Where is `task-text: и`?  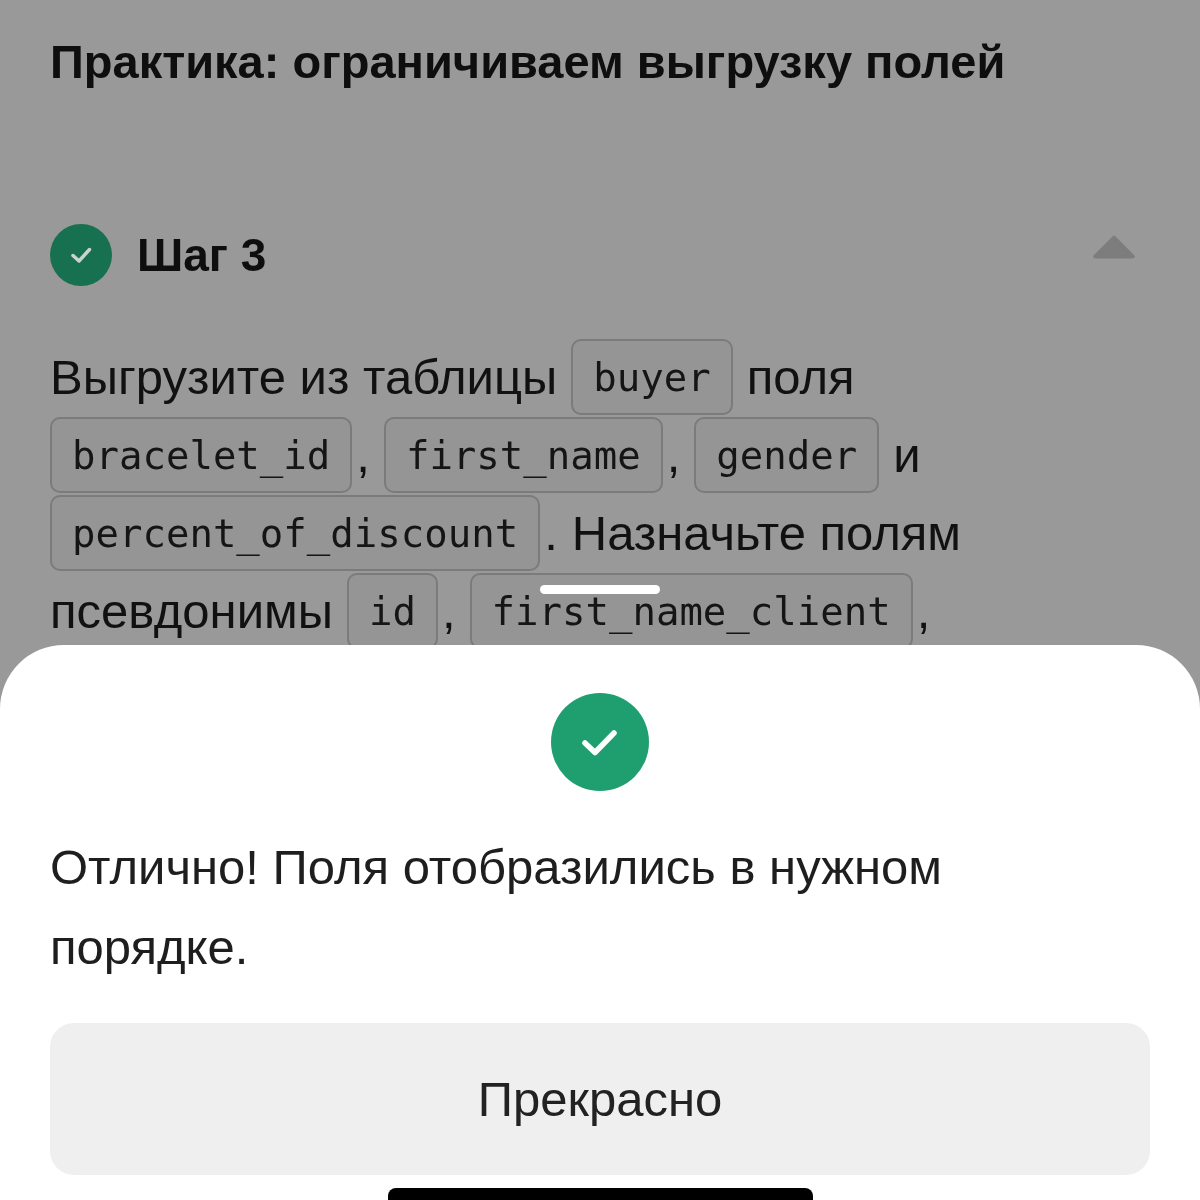 task-text: и is located at coordinates (907, 455).